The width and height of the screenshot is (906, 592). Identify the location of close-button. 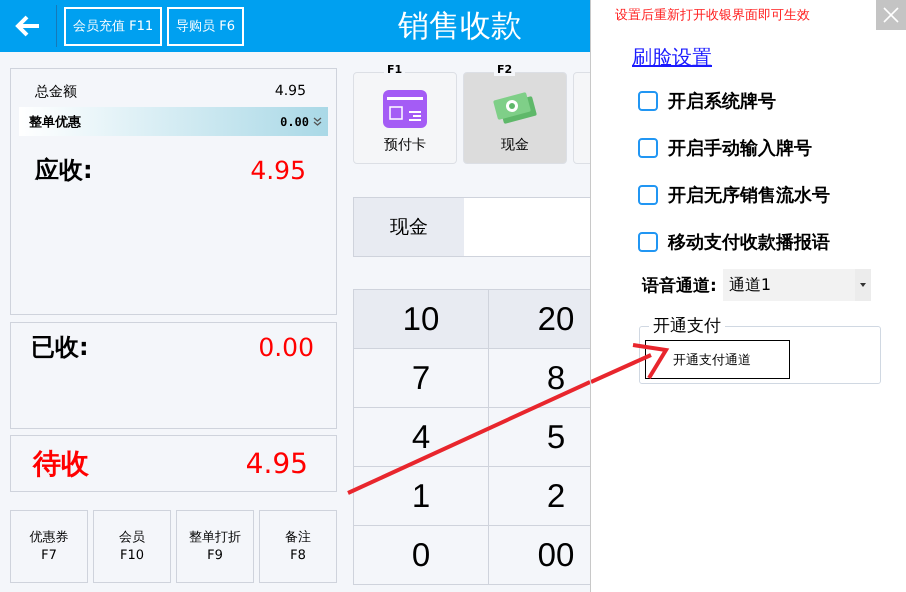
(891, 15).